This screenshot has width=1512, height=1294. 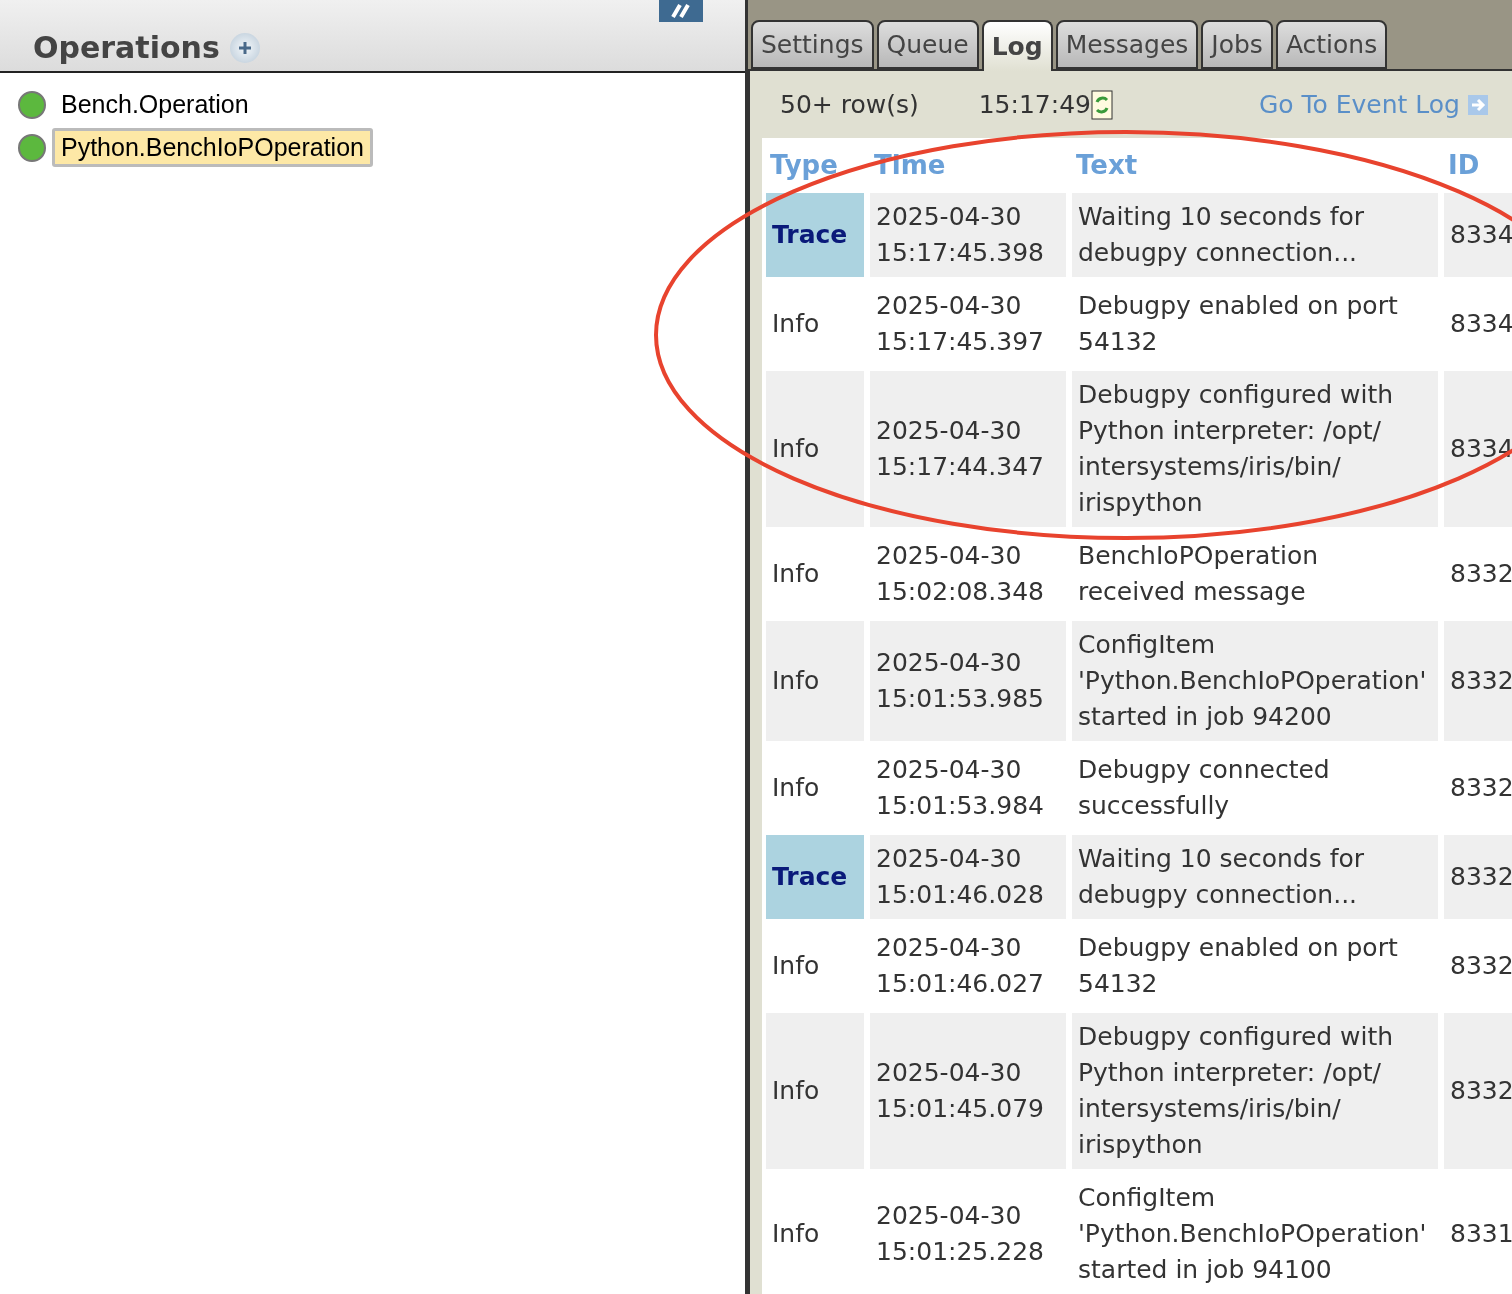 What do you see at coordinates (960, 592) in the screenshot?
I see `time-text: 15:02:08.348` at bounding box center [960, 592].